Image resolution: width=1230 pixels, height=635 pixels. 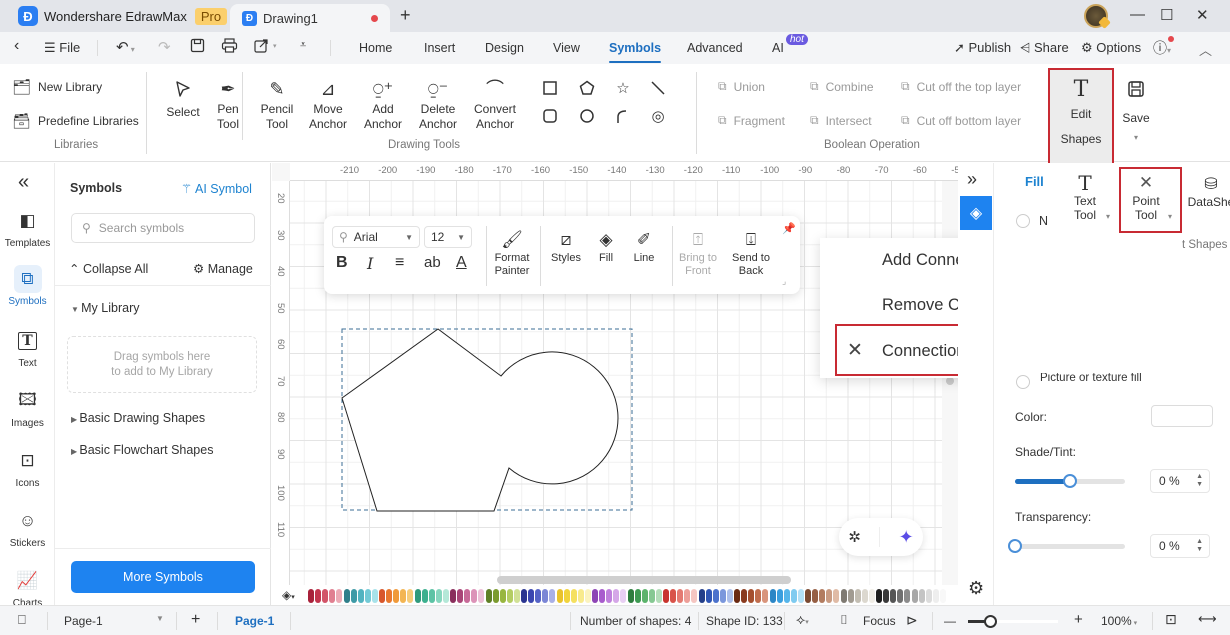 I want to click on fill-panel-icon: ◈, so click(x=976, y=213).